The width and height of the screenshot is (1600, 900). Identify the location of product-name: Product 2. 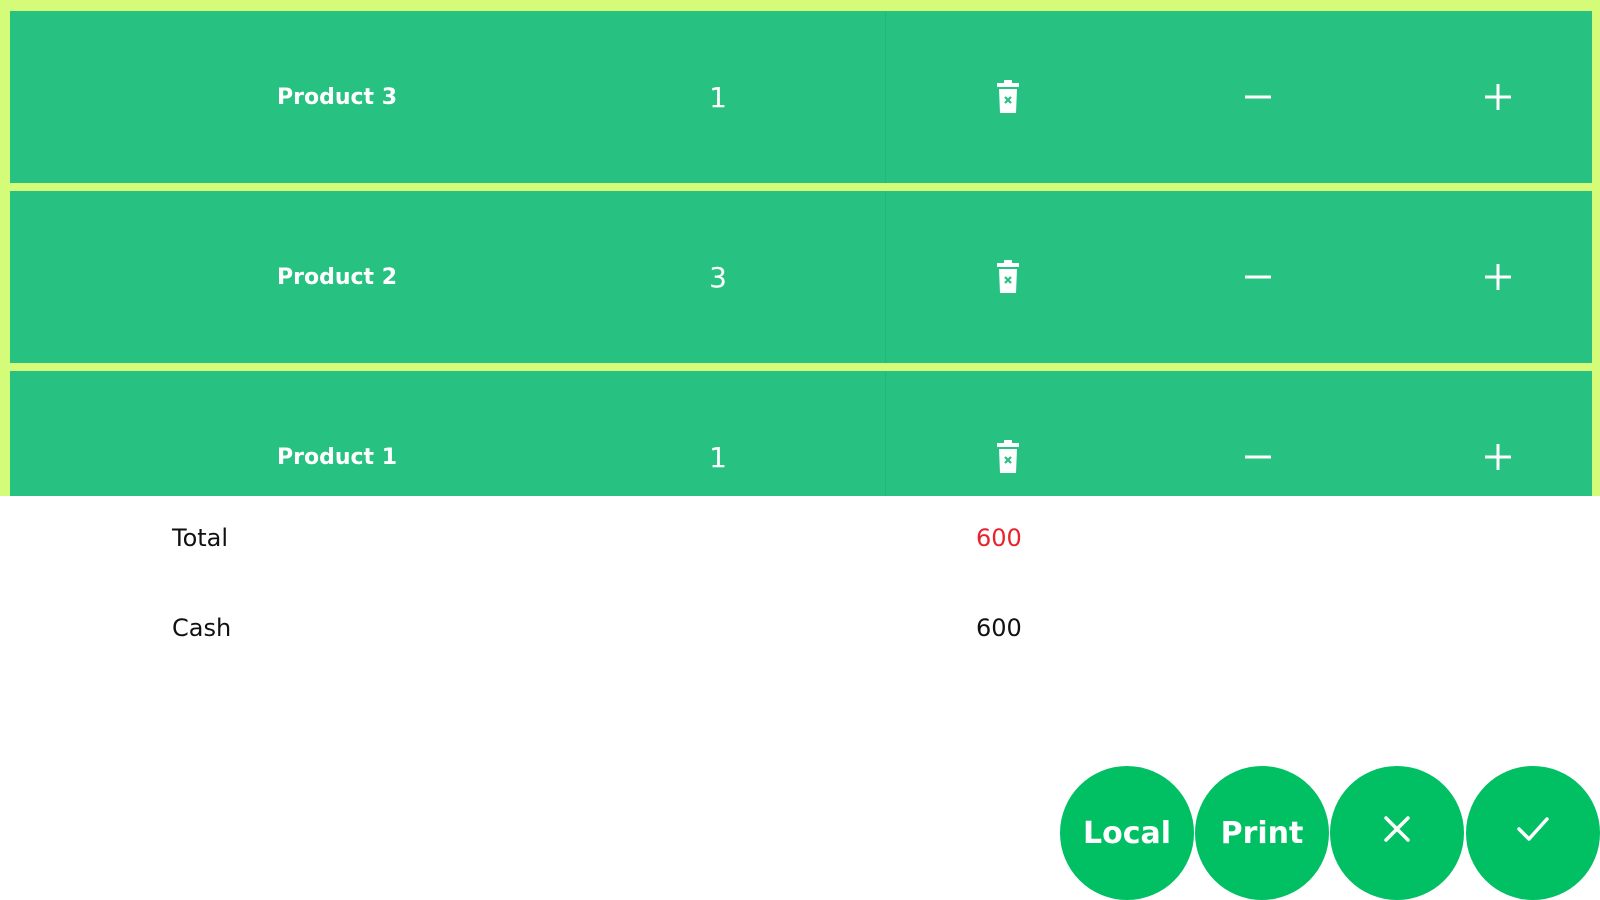
(337, 277).